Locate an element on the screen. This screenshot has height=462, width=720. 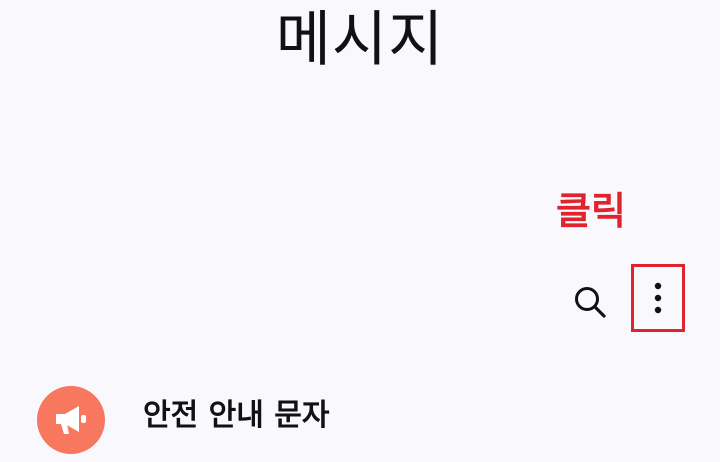
search-button is located at coordinates (590, 302).